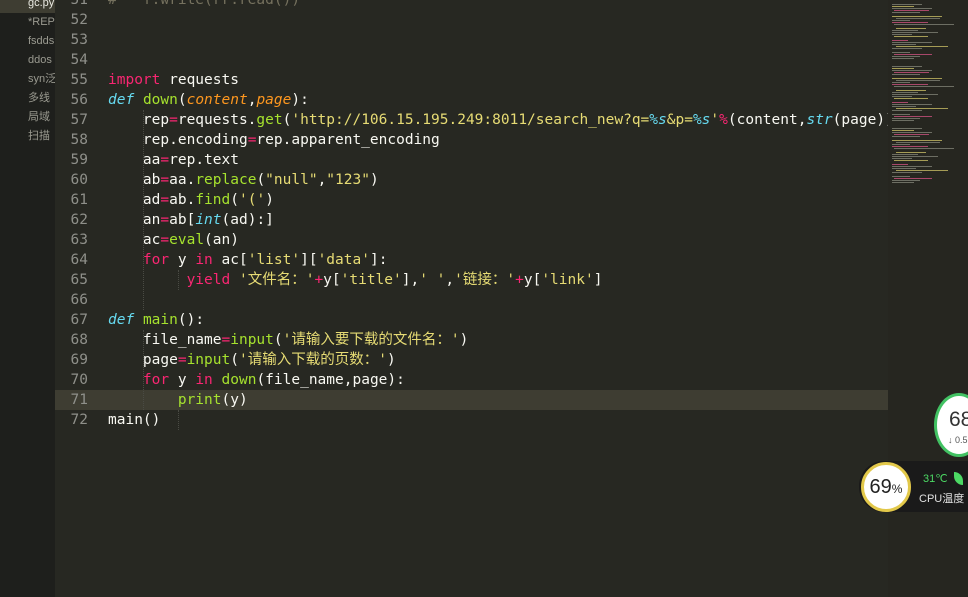 The image size is (968, 597). Describe the element at coordinates (471, 240) in the screenshot. I see `code-line: 63 ac=eval(an)` at that location.